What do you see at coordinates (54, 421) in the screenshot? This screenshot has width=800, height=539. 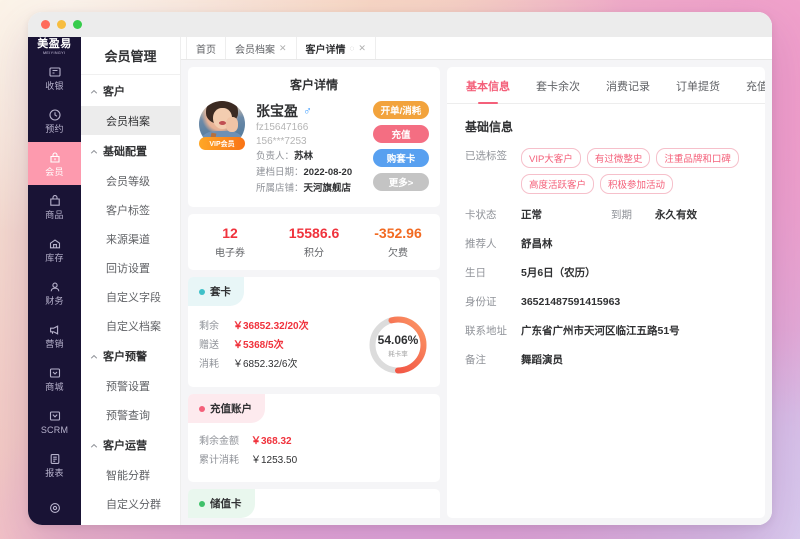 I see `rail-item-scrm: SCRM` at bounding box center [54, 421].